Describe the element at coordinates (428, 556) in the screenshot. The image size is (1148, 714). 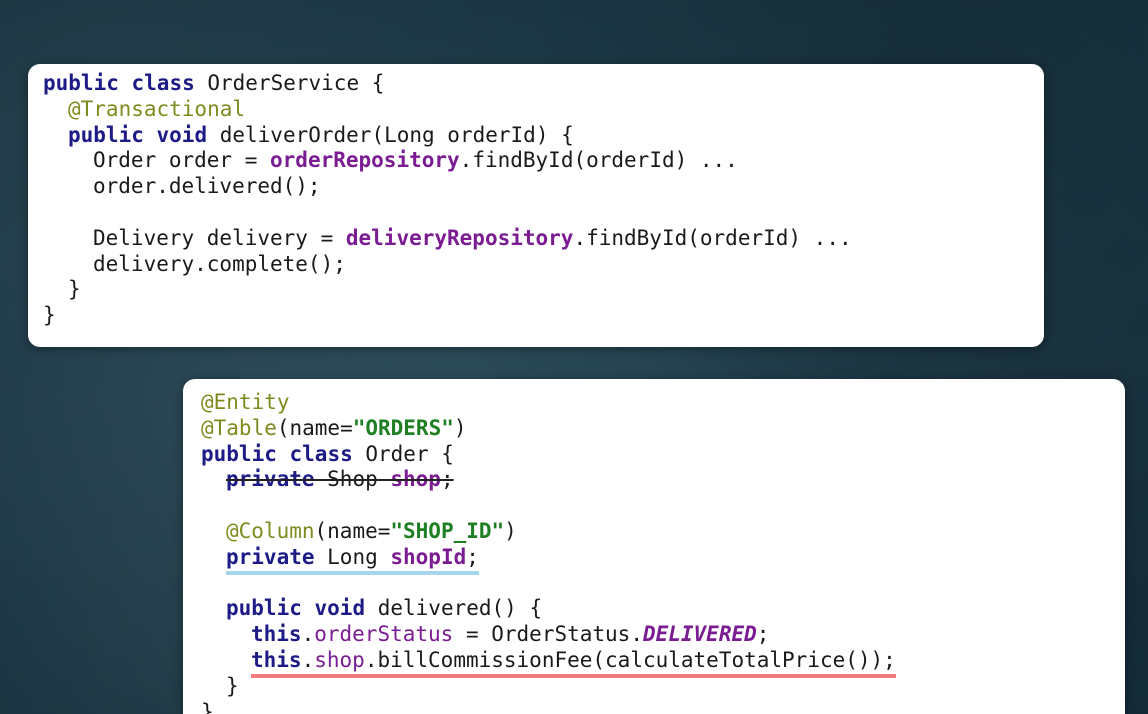
I see `field-name: shopId` at that location.